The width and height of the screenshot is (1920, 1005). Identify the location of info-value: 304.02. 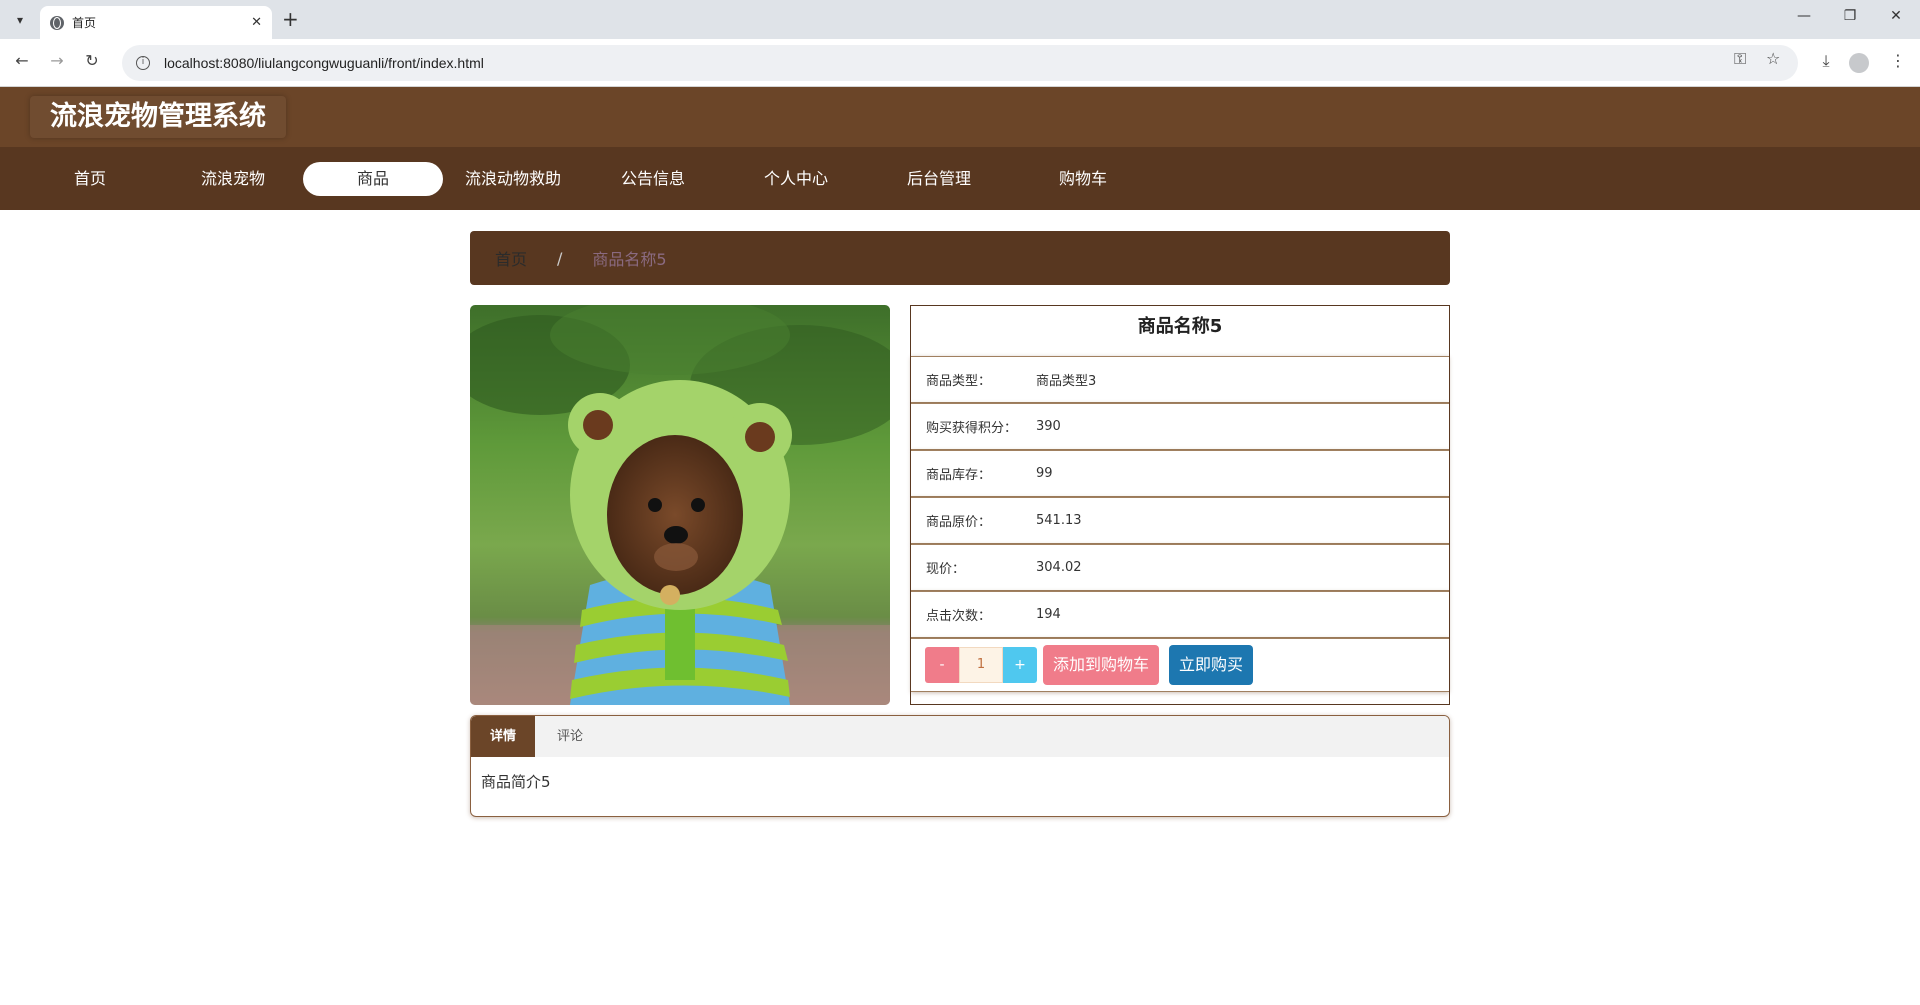
(1059, 567).